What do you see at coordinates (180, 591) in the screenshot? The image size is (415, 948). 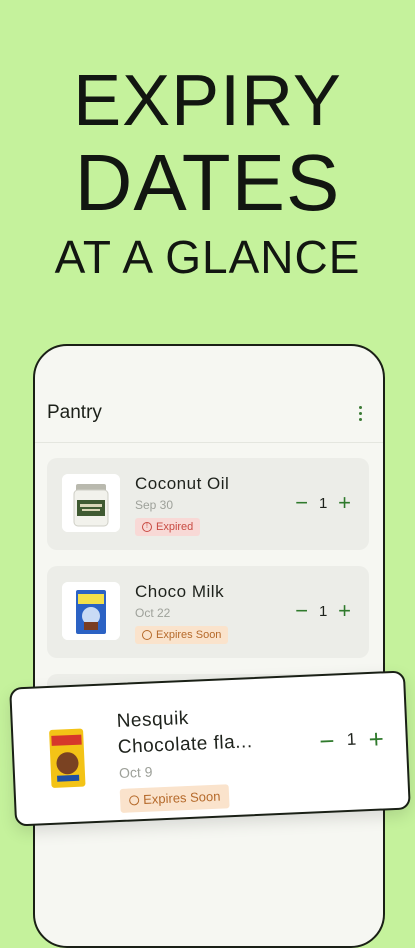 I see `item-name: Choco Milk` at bounding box center [180, 591].